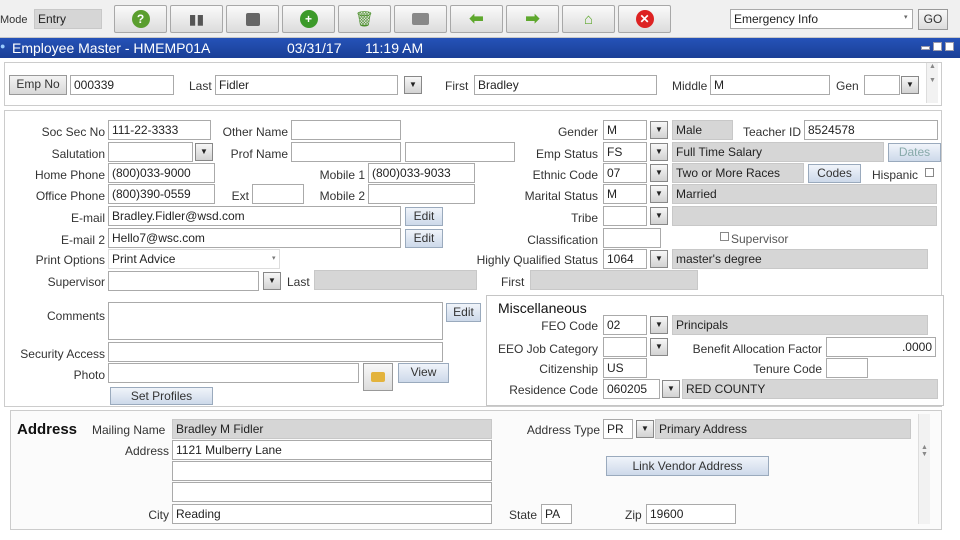  I want to click on add-button: +, so click(308, 19).